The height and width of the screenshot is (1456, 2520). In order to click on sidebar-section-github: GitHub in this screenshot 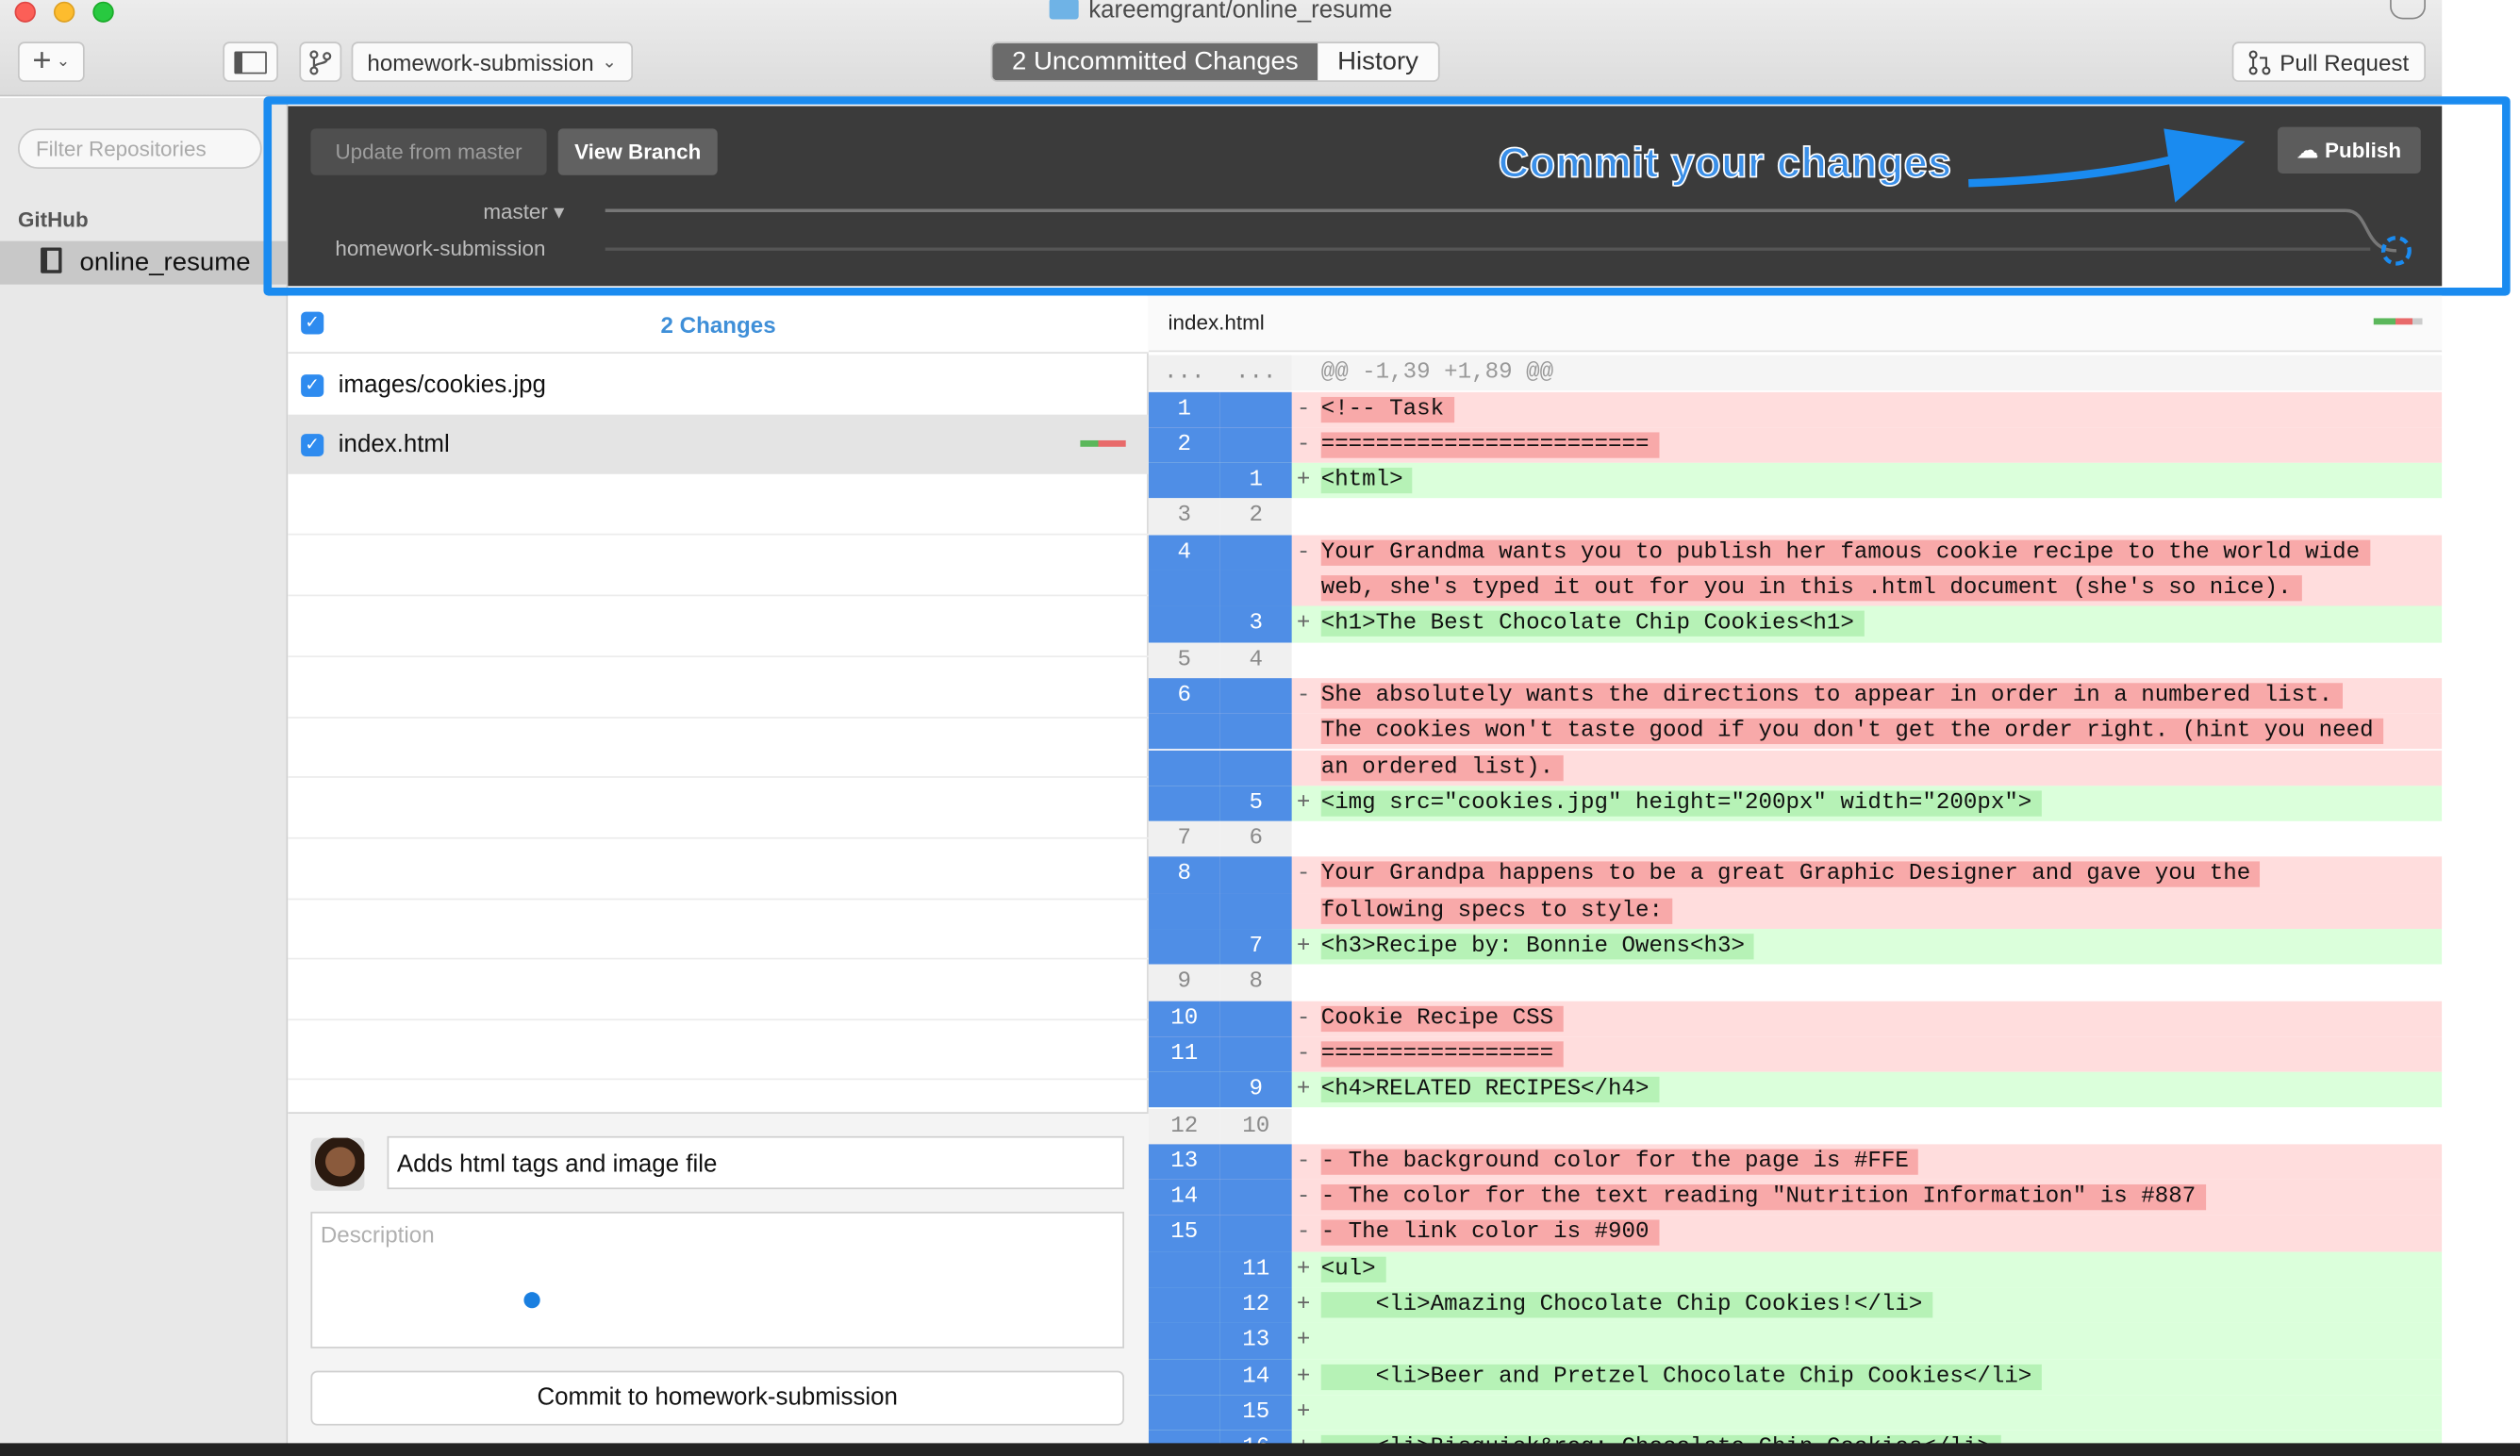, I will do `click(53, 219)`.